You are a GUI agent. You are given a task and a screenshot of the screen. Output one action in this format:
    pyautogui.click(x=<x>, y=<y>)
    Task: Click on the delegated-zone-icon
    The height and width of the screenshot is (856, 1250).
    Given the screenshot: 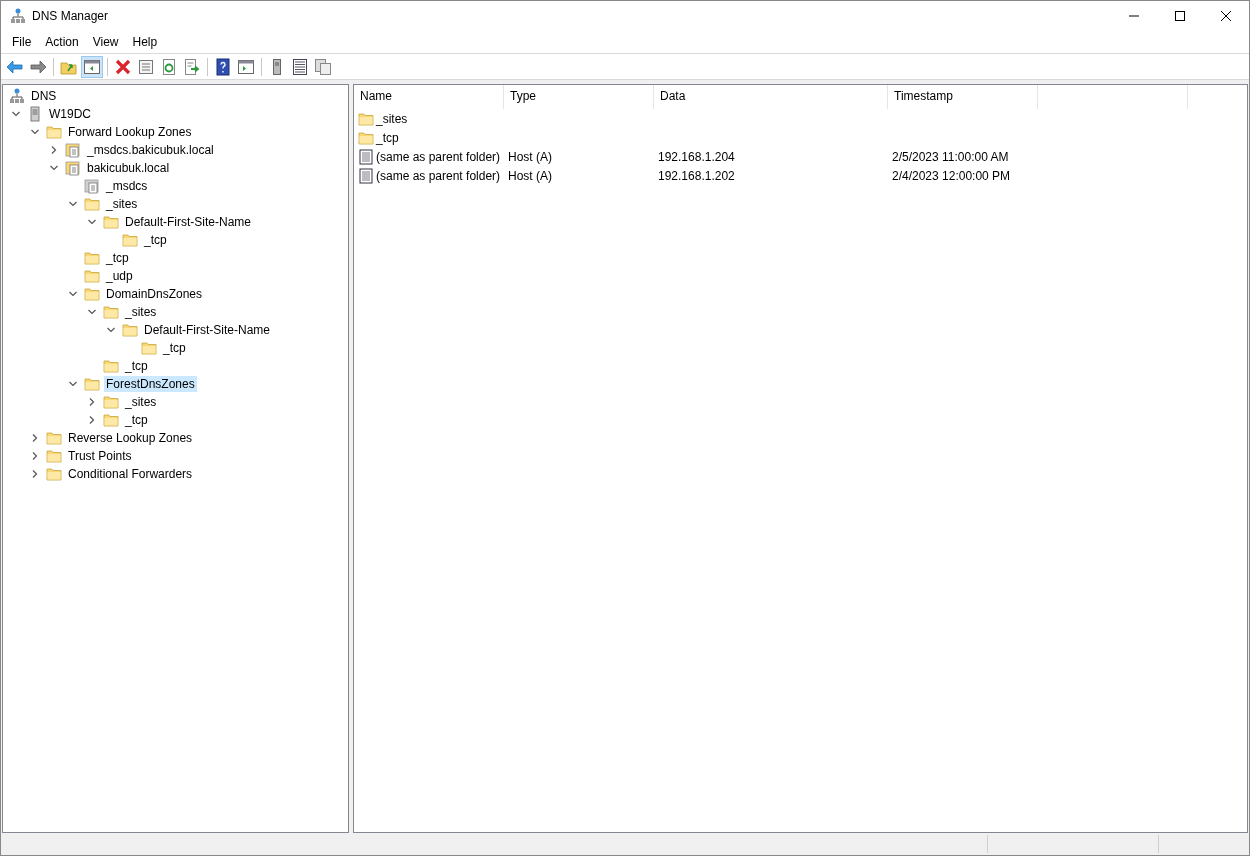 What is the action you would take?
    pyautogui.click(x=92, y=186)
    